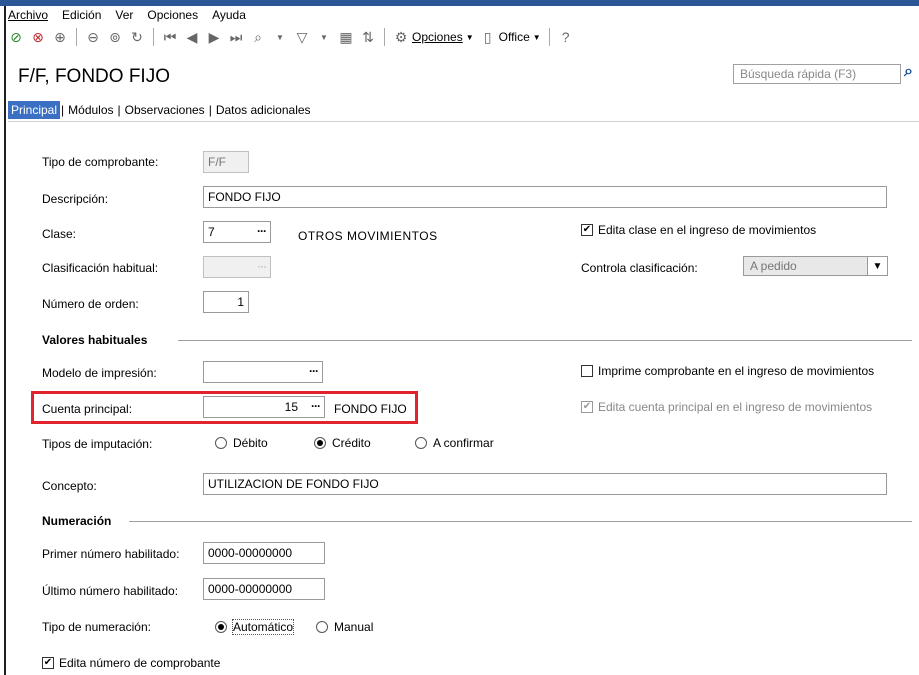 The height and width of the screenshot is (675, 919). What do you see at coordinates (100, 162) in the screenshot?
I see `tipo-comprobante-label: Tipo de comprobante:` at bounding box center [100, 162].